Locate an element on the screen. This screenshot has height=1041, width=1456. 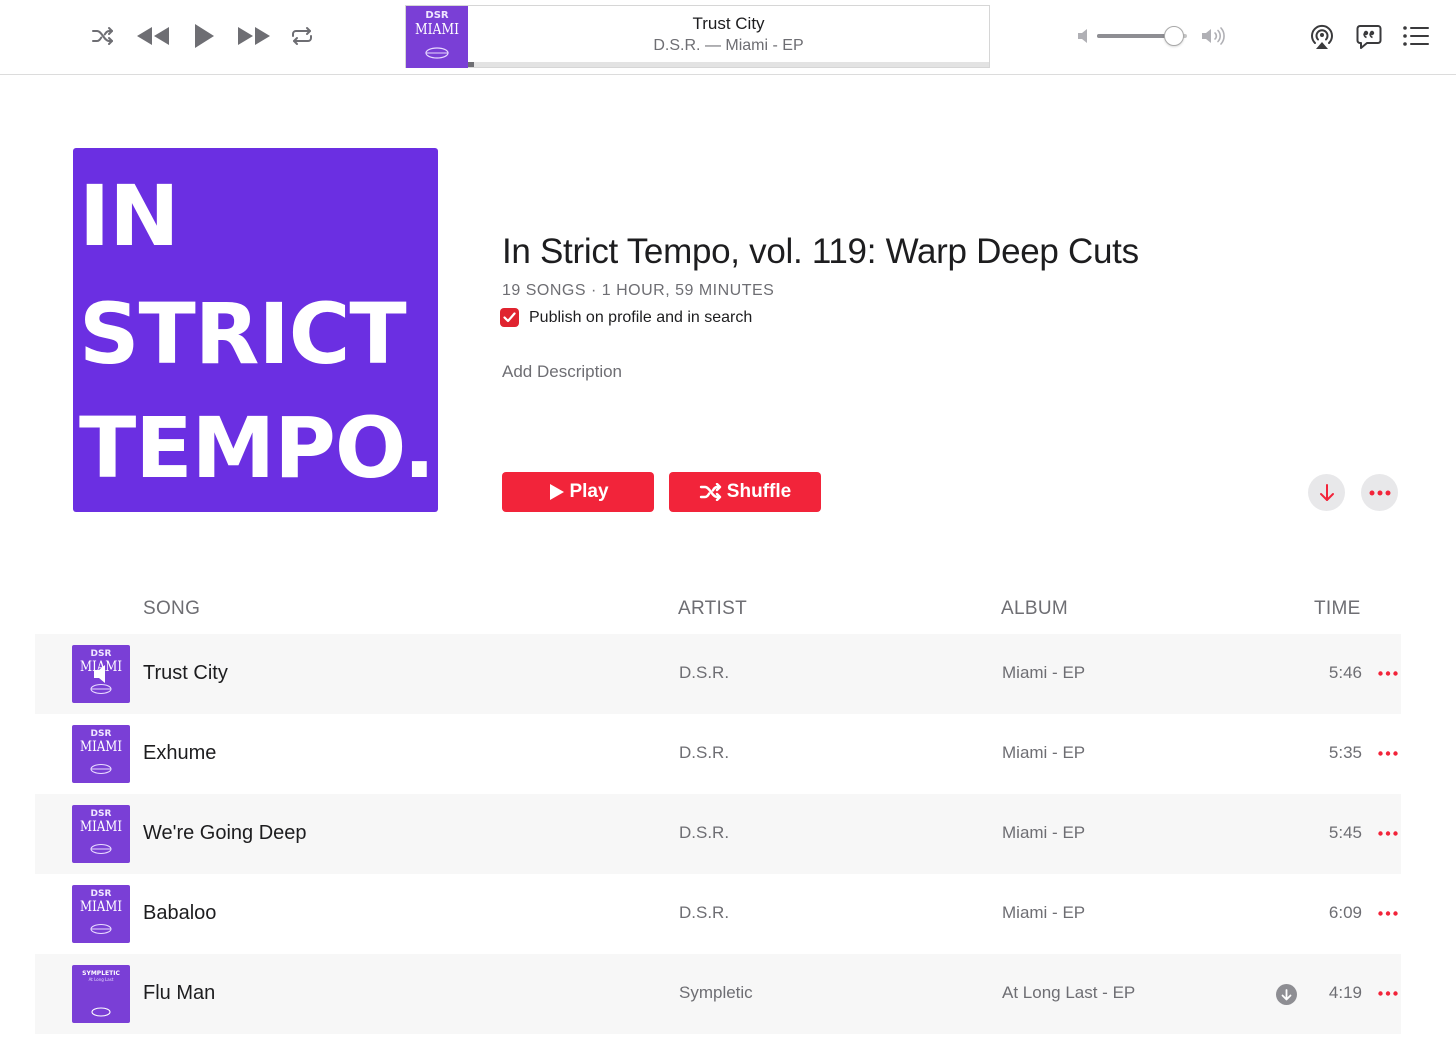
song-title: Flu Man is located at coordinates (179, 993).